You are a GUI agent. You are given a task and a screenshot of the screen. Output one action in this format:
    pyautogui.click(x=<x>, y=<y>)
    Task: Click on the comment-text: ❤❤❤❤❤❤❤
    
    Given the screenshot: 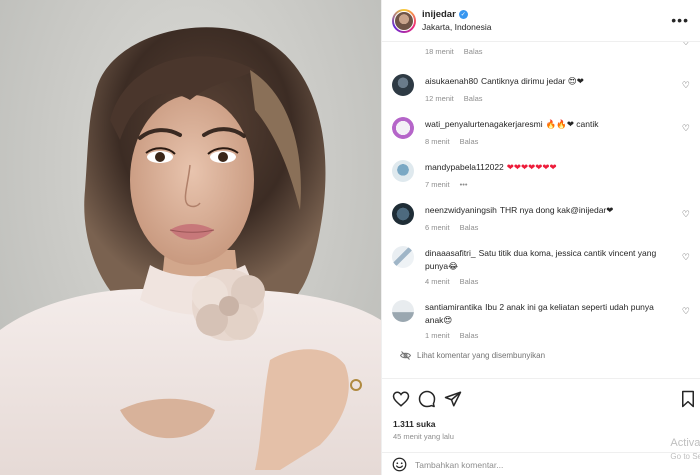 What is the action you would take?
    pyautogui.click(x=531, y=167)
    